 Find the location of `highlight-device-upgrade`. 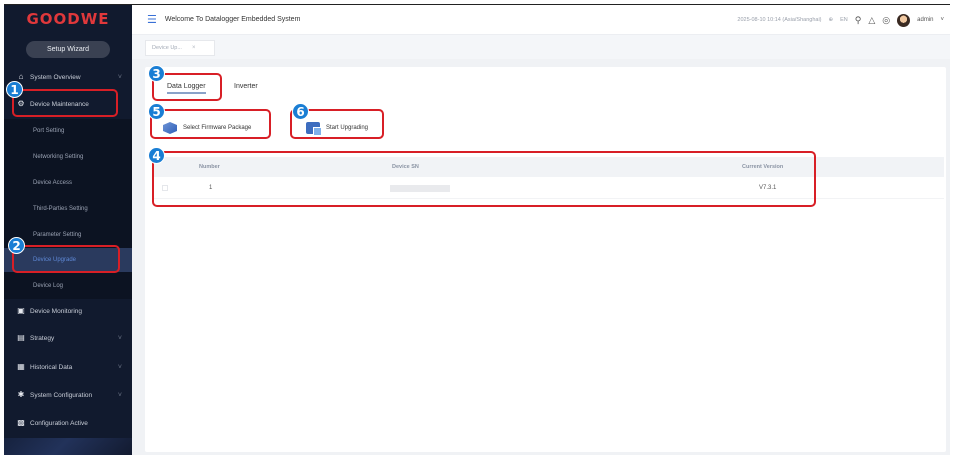

highlight-device-upgrade is located at coordinates (66, 259).